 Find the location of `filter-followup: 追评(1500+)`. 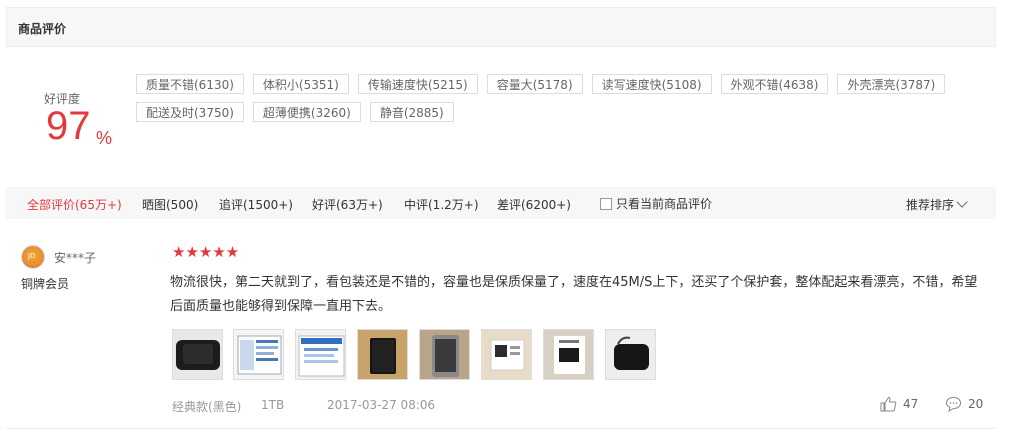

filter-followup: 追评(1500+) is located at coordinates (256, 204).